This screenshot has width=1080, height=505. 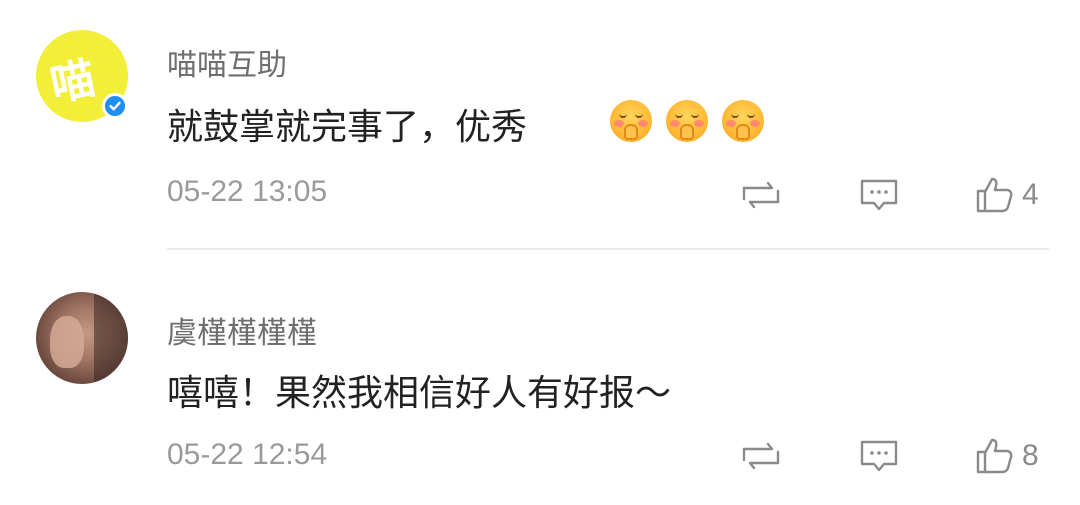 What do you see at coordinates (608, 249) in the screenshot?
I see `divider` at bounding box center [608, 249].